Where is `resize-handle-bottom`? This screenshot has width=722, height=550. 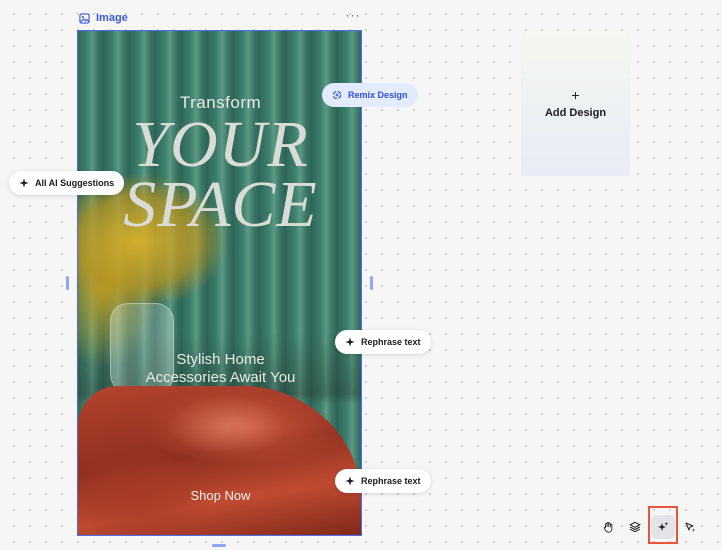
resize-handle-bottom is located at coordinates (219, 545).